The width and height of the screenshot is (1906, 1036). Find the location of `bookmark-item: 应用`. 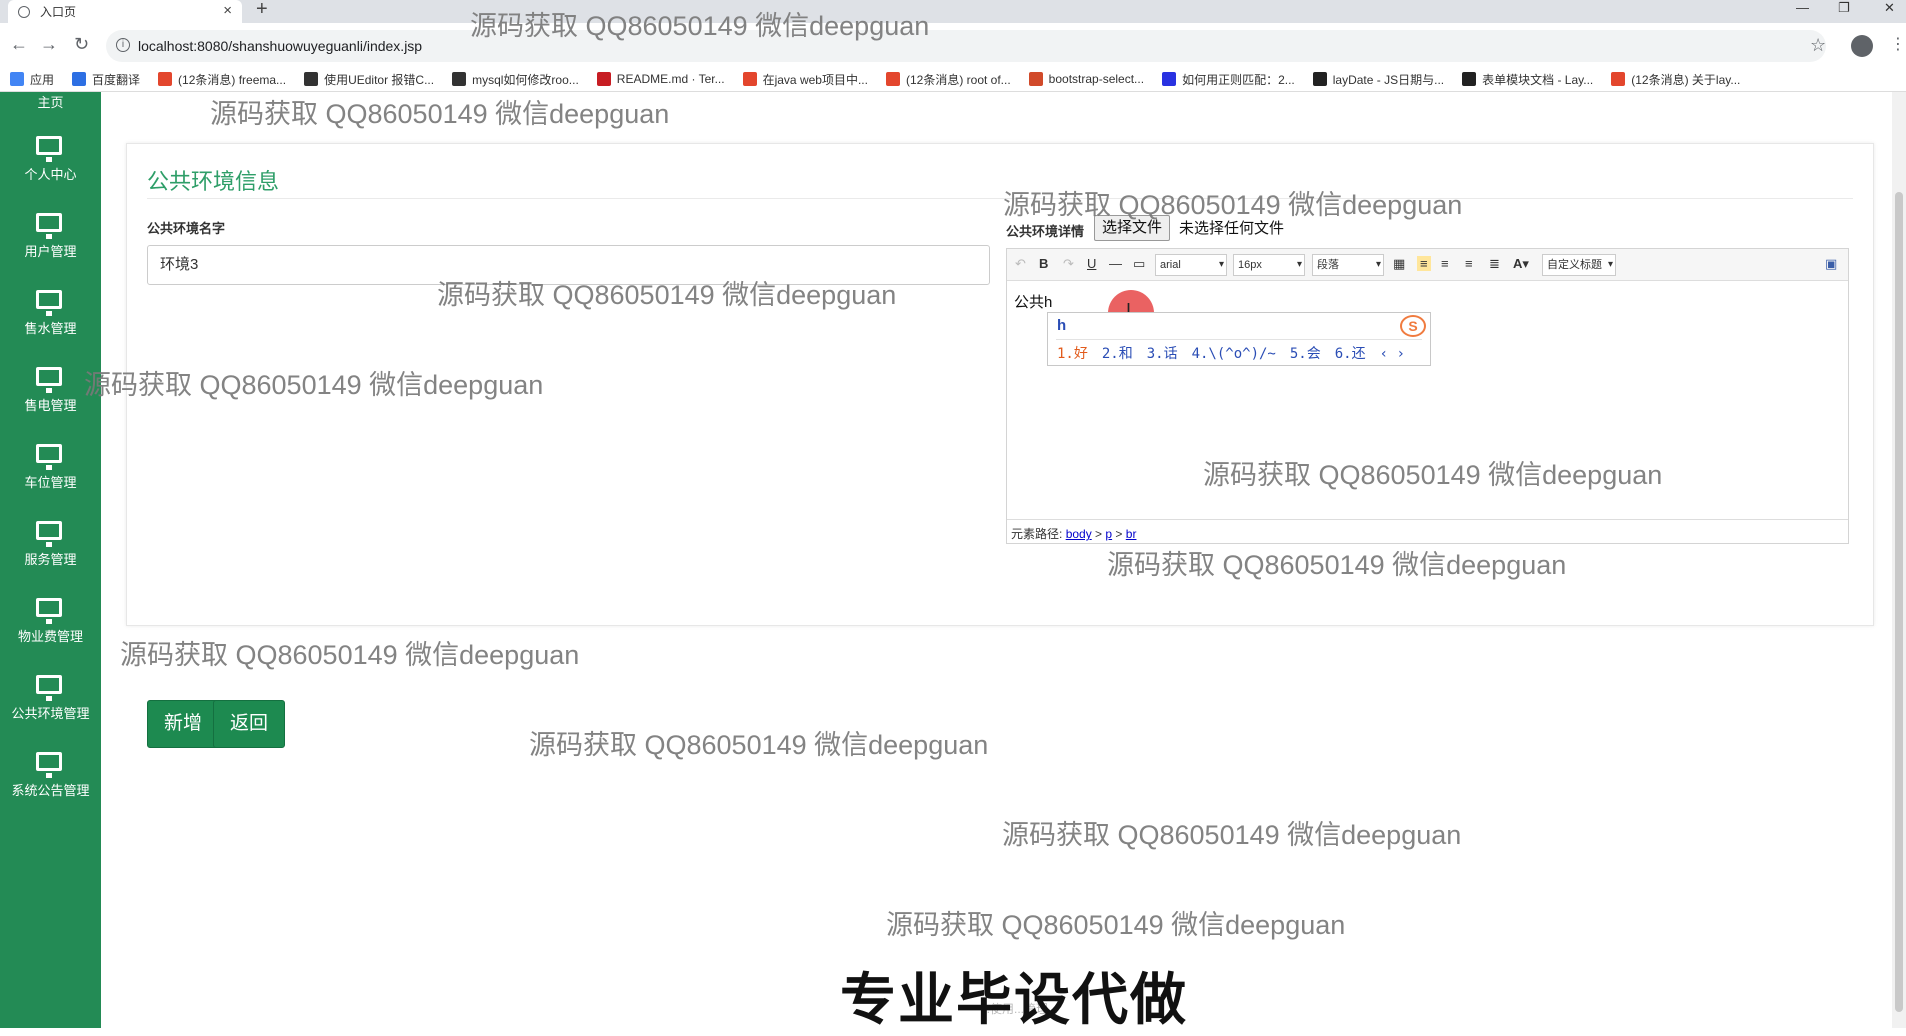

bookmark-item: 应用 is located at coordinates (32, 79).